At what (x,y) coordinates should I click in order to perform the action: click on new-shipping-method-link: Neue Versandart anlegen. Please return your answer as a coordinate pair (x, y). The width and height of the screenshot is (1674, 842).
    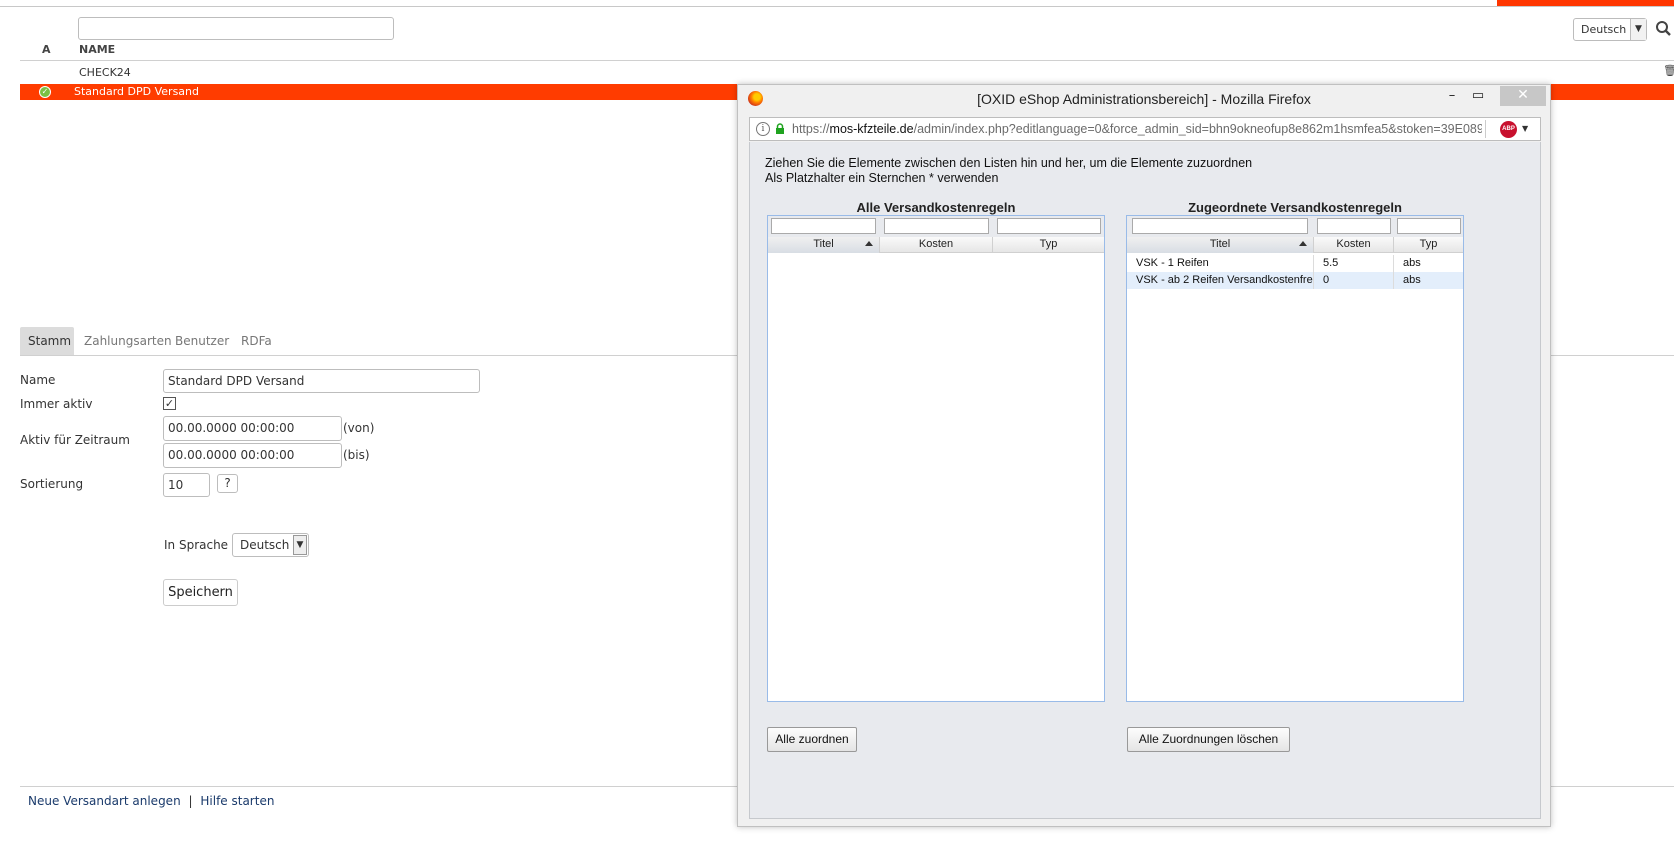
    Looking at the image, I should click on (104, 801).